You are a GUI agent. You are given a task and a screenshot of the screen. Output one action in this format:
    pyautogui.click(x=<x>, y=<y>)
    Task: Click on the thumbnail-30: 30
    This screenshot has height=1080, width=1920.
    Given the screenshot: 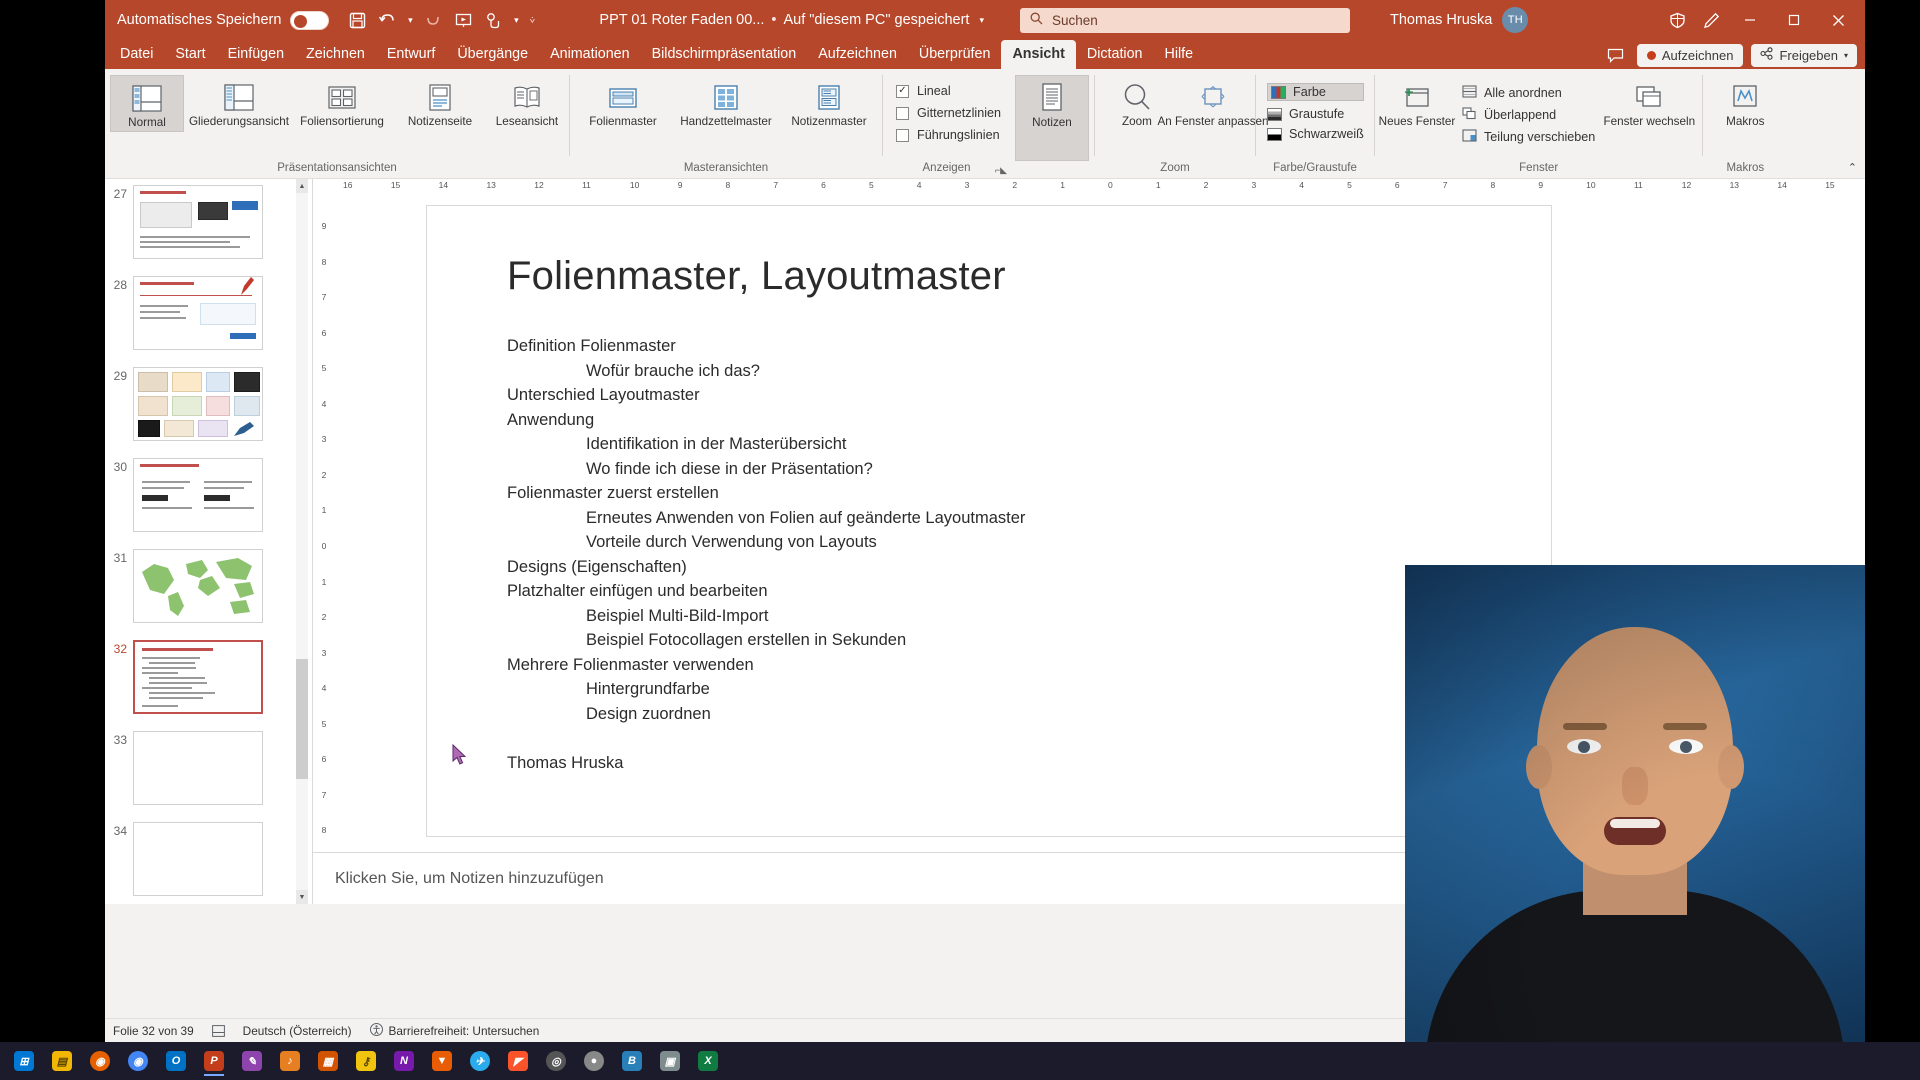 What is the action you would take?
    pyautogui.click(x=200, y=497)
    